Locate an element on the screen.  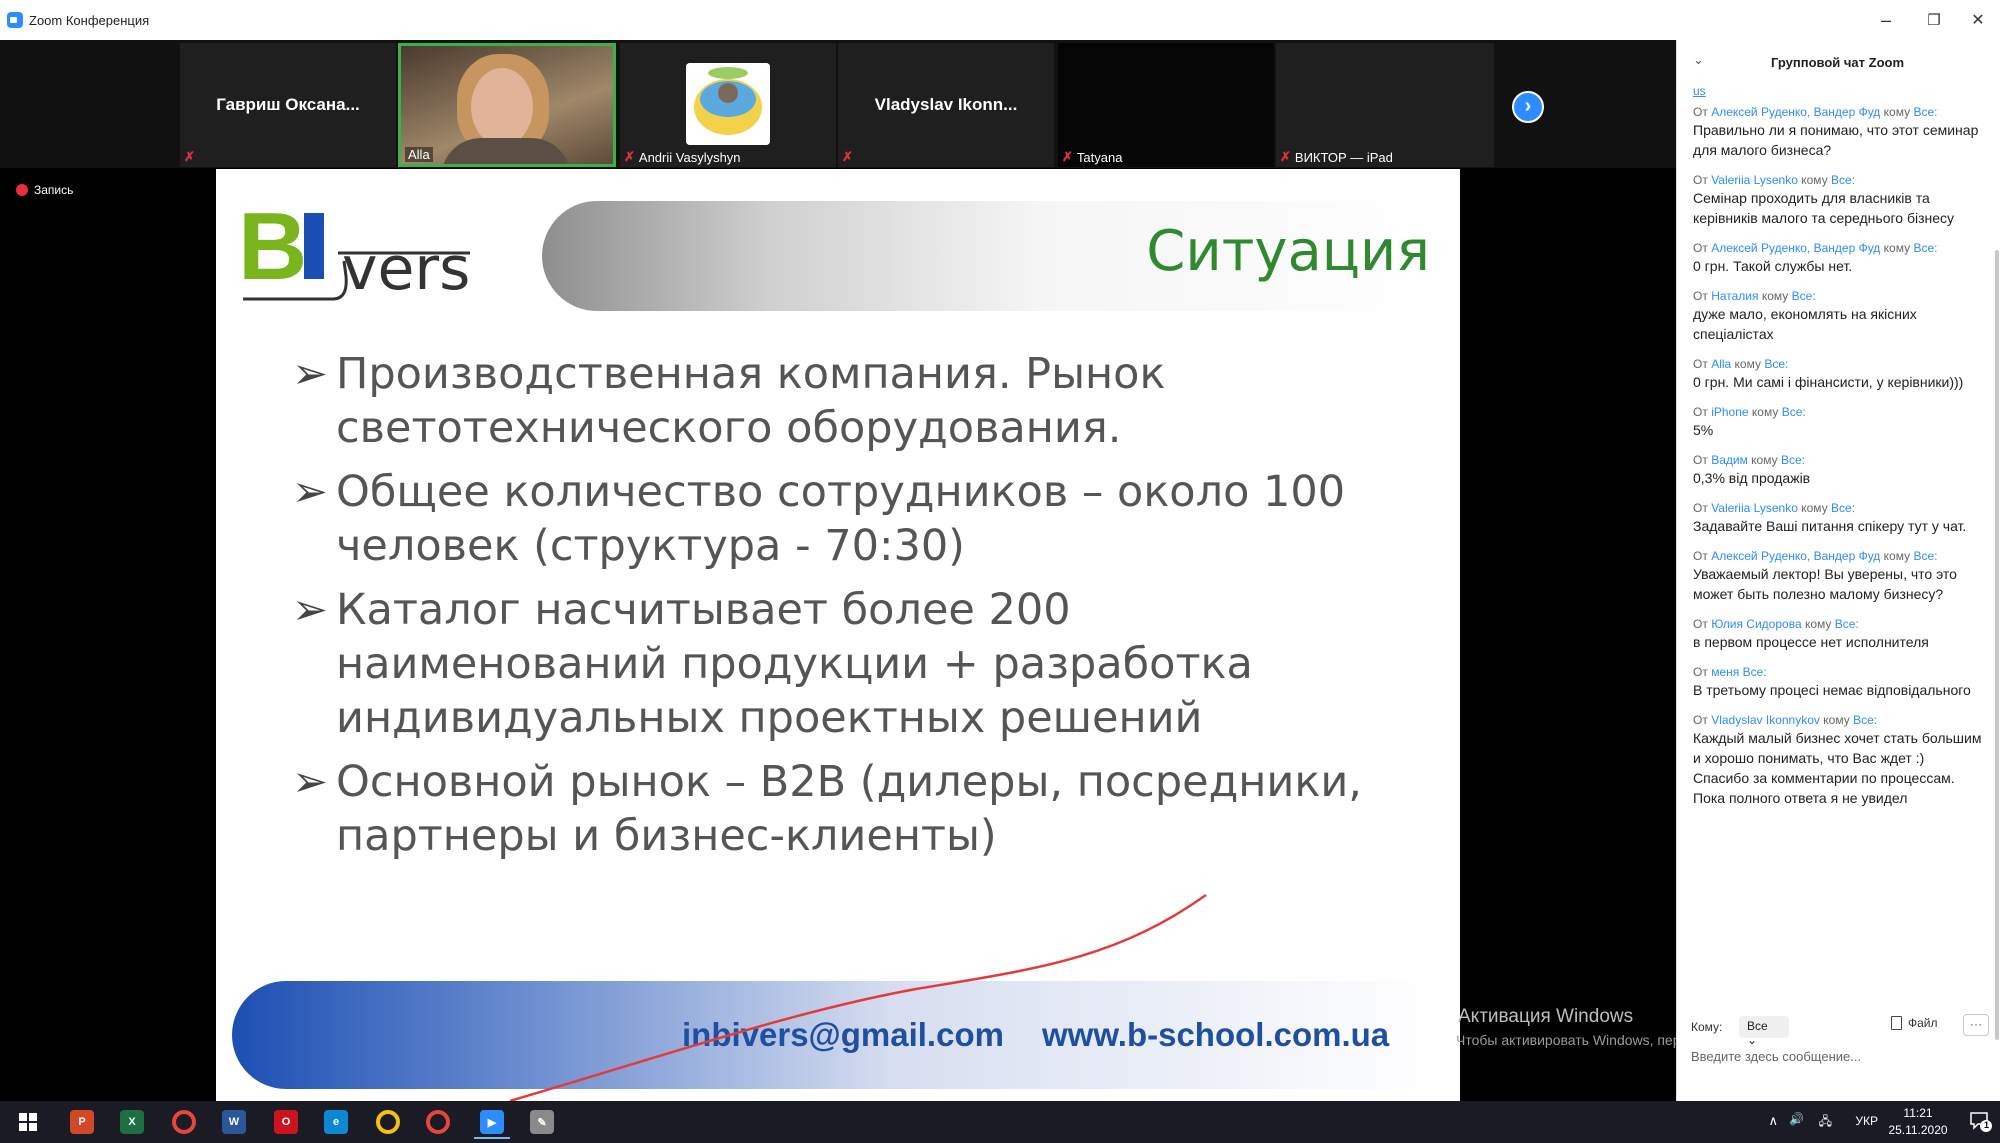
chat-header: ⌄ Групповой чат Zoom is located at coordinates (1838, 62).